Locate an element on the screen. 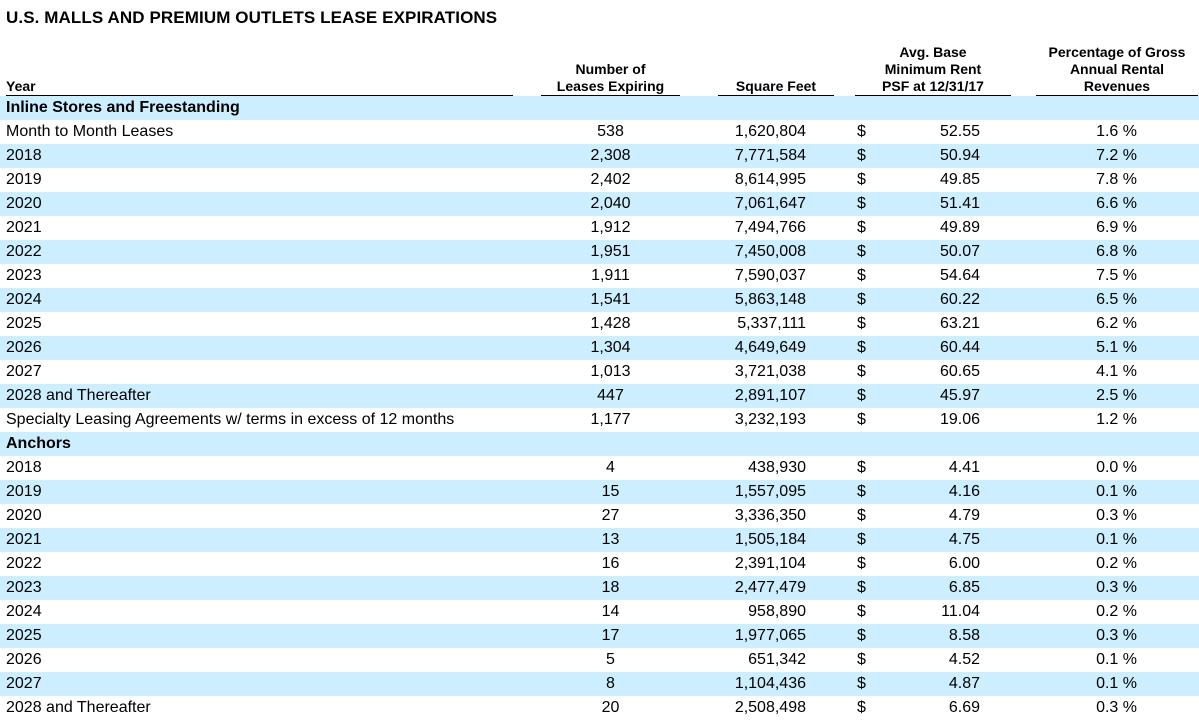  avg-rent-cell: 4.52 is located at coordinates (964, 659).